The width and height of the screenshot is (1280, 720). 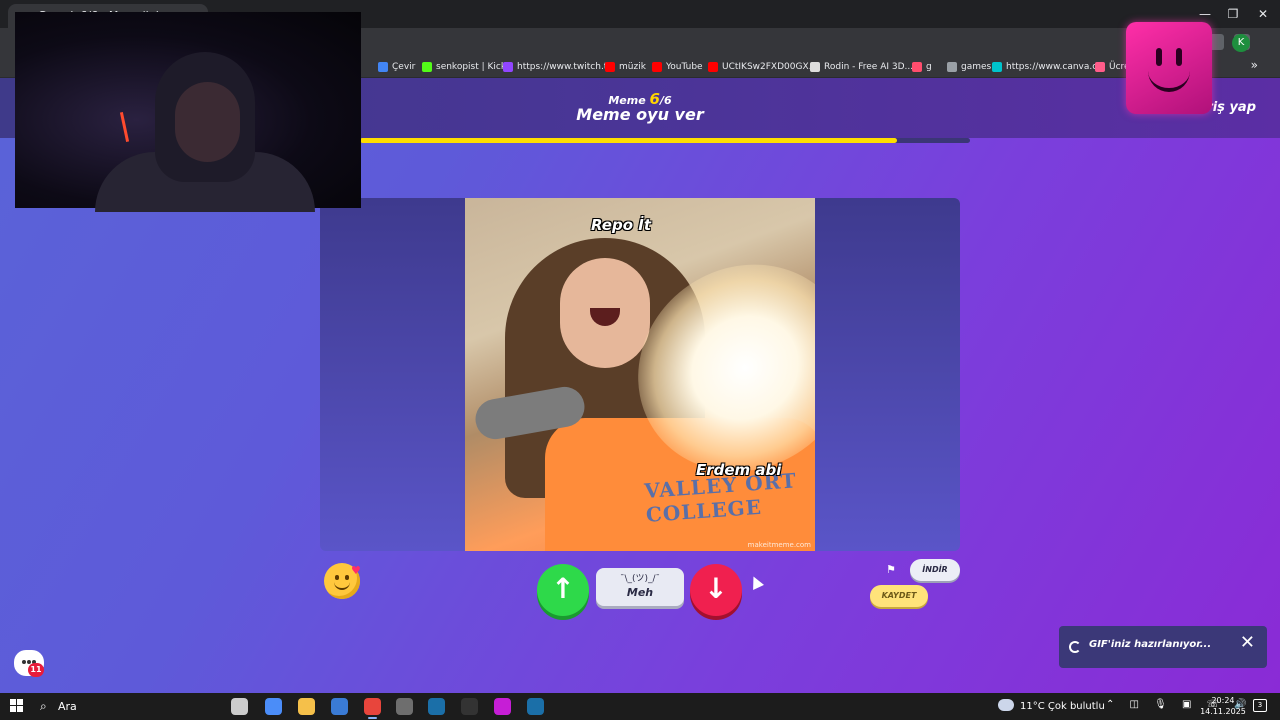 What do you see at coordinates (935, 570) in the screenshot?
I see `download-button: İNDİR` at bounding box center [935, 570].